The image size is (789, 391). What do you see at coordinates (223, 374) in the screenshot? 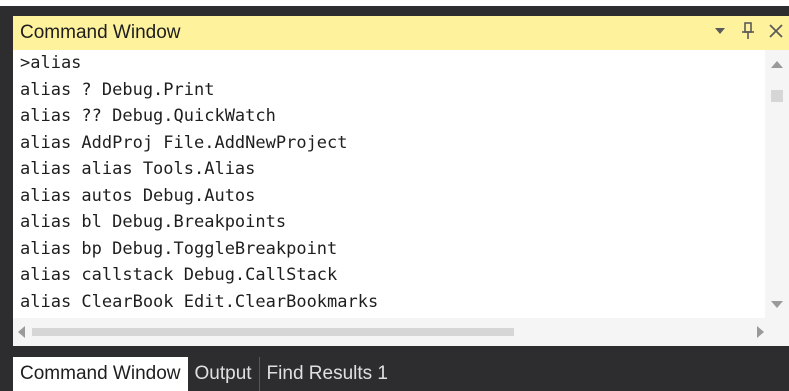
I see `tab-output: Output` at bounding box center [223, 374].